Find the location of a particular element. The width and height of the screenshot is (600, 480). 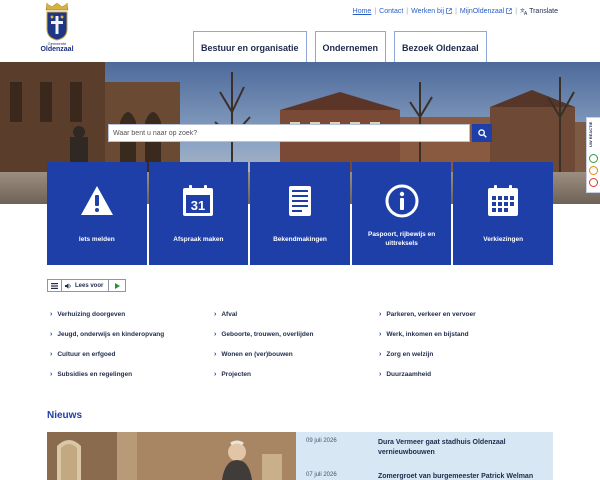

topic-label: Subsidies en regelingen is located at coordinates (95, 374).